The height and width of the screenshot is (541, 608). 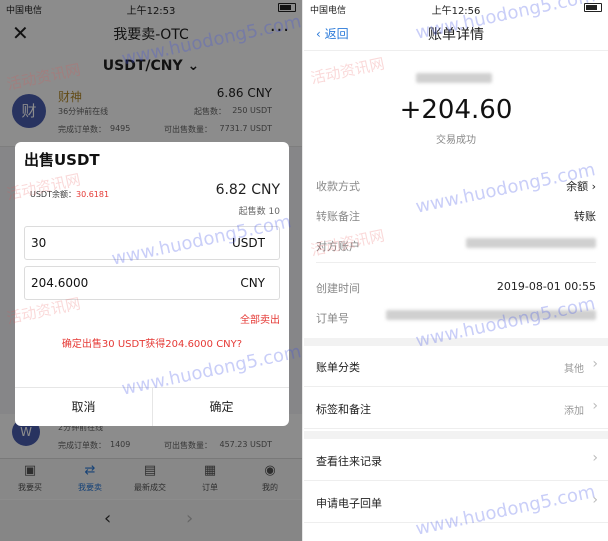 I want to click on detail-key: 收款方式, so click(x=338, y=186).